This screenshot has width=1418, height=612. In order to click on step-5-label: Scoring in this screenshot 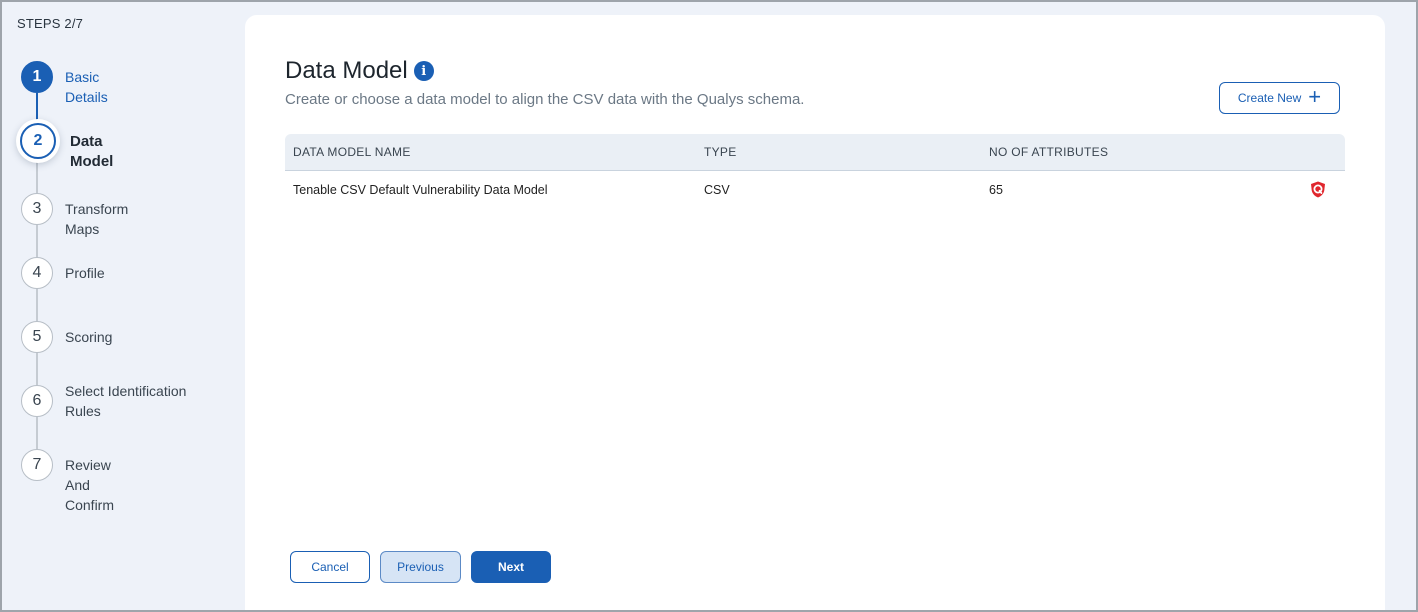, I will do `click(88, 337)`.